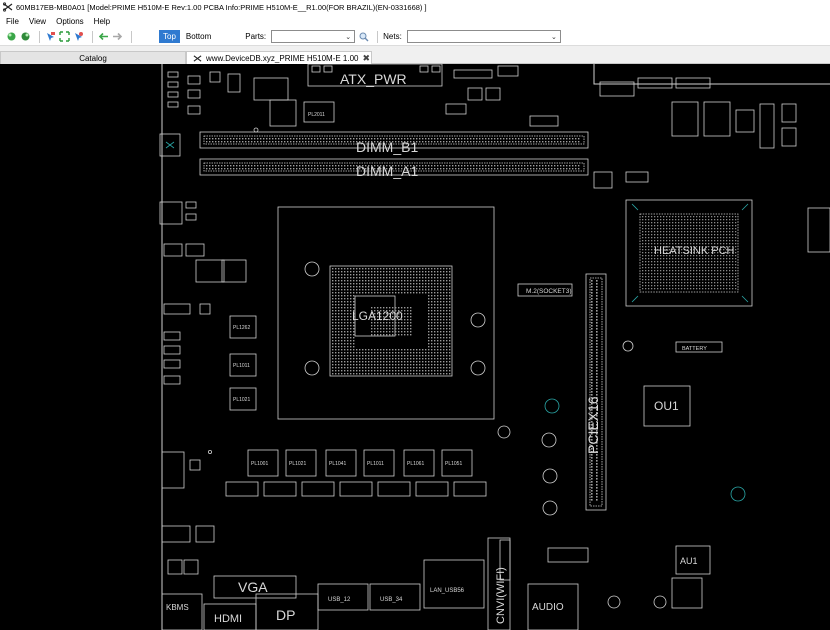 The width and height of the screenshot is (830, 630). What do you see at coordinates (694, 251) in the screenshot?
I see `heatsink-label: HEATSINK PCH` at bounding box center [694, 251].